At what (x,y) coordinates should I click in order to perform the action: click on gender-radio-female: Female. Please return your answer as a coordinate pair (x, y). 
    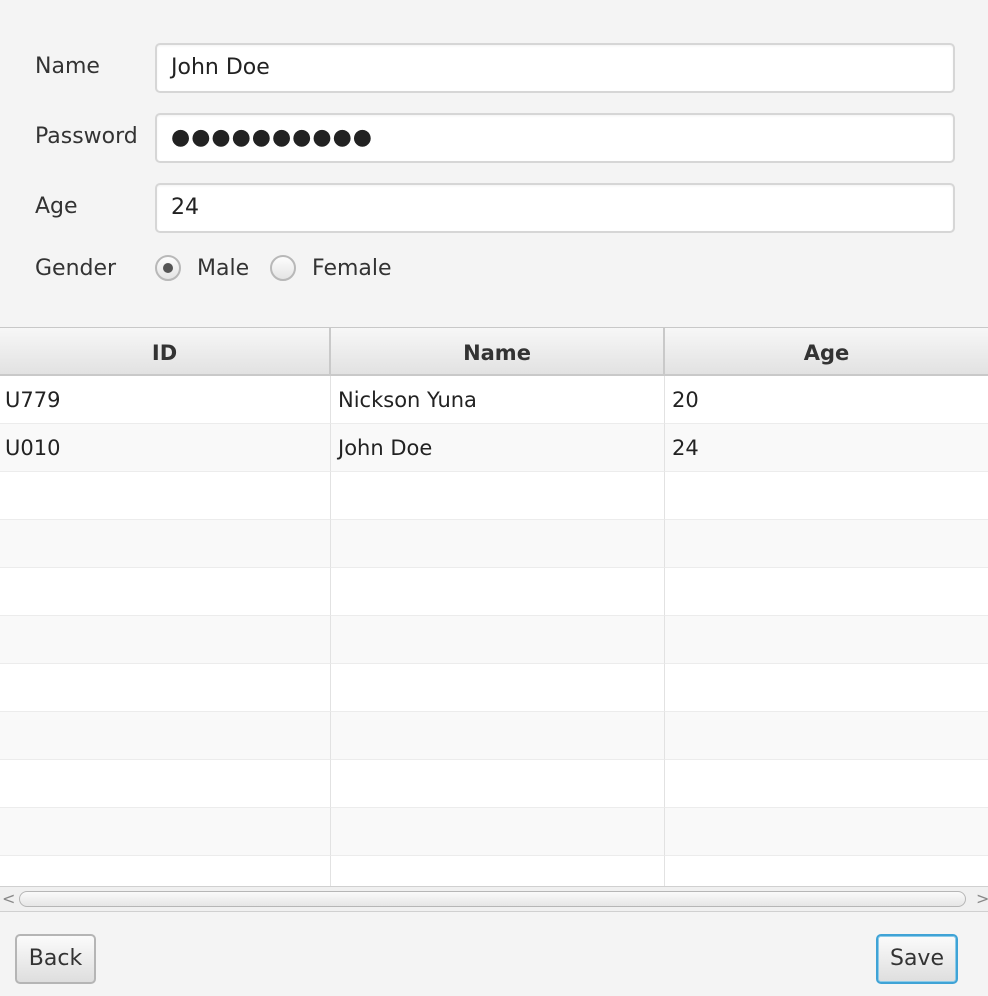
    Looking at the image, I should click on (331, 268).